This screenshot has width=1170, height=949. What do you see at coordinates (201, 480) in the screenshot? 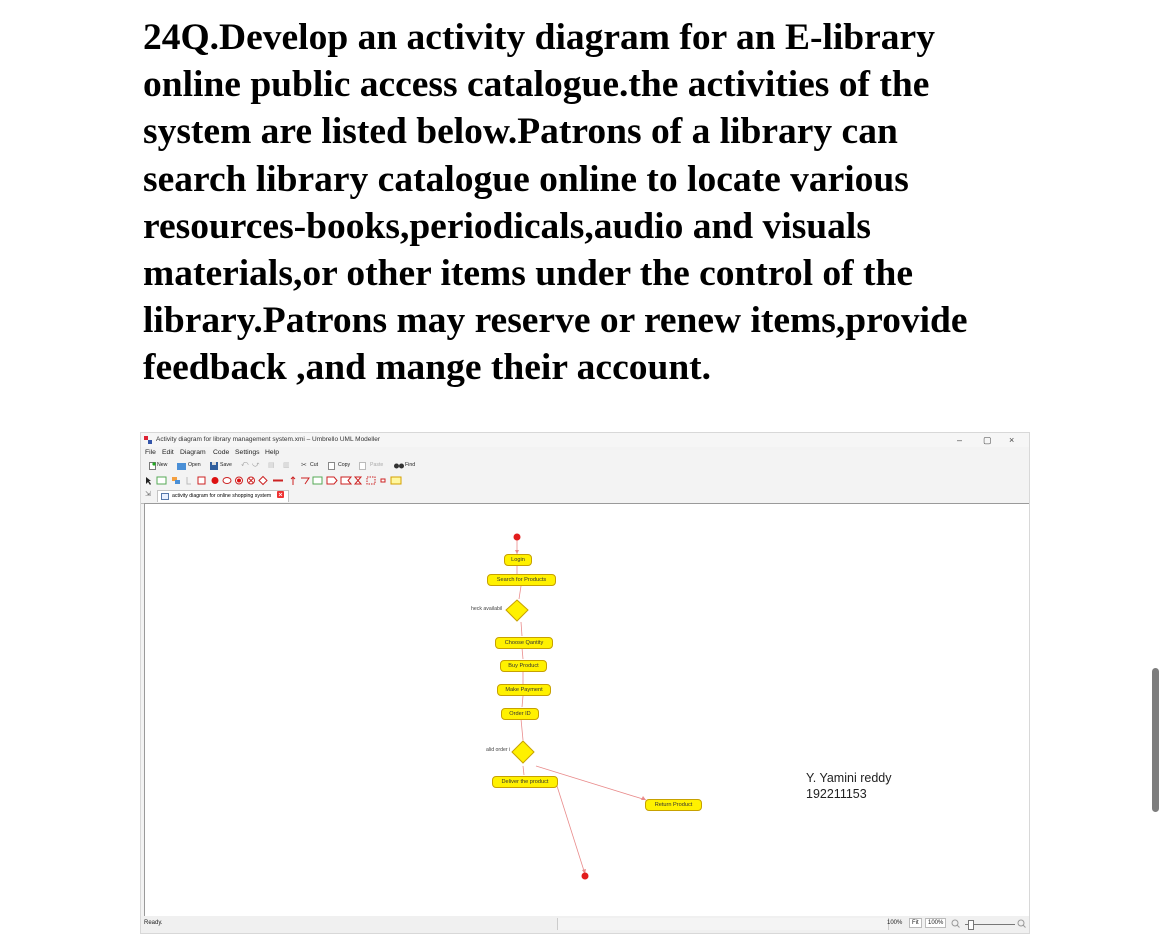
I see `box-tool-icon` at bounding box center [201, 480].